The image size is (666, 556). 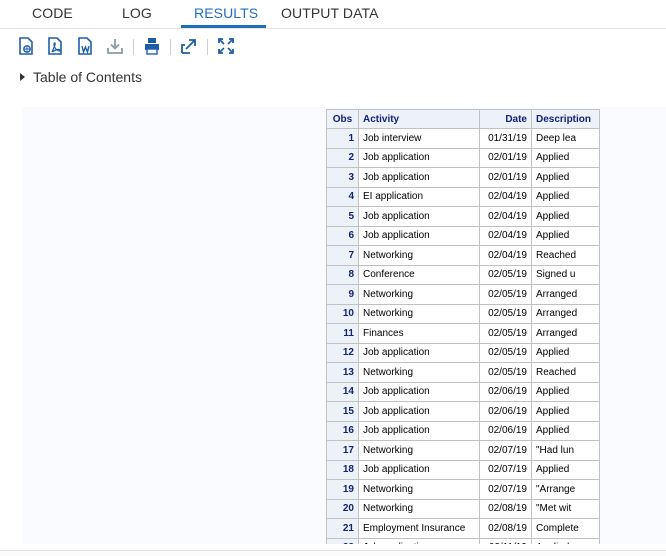 I want to click on table-row: 17 Networking 02/07/19 "Had lun, so click(x=463, y=450).